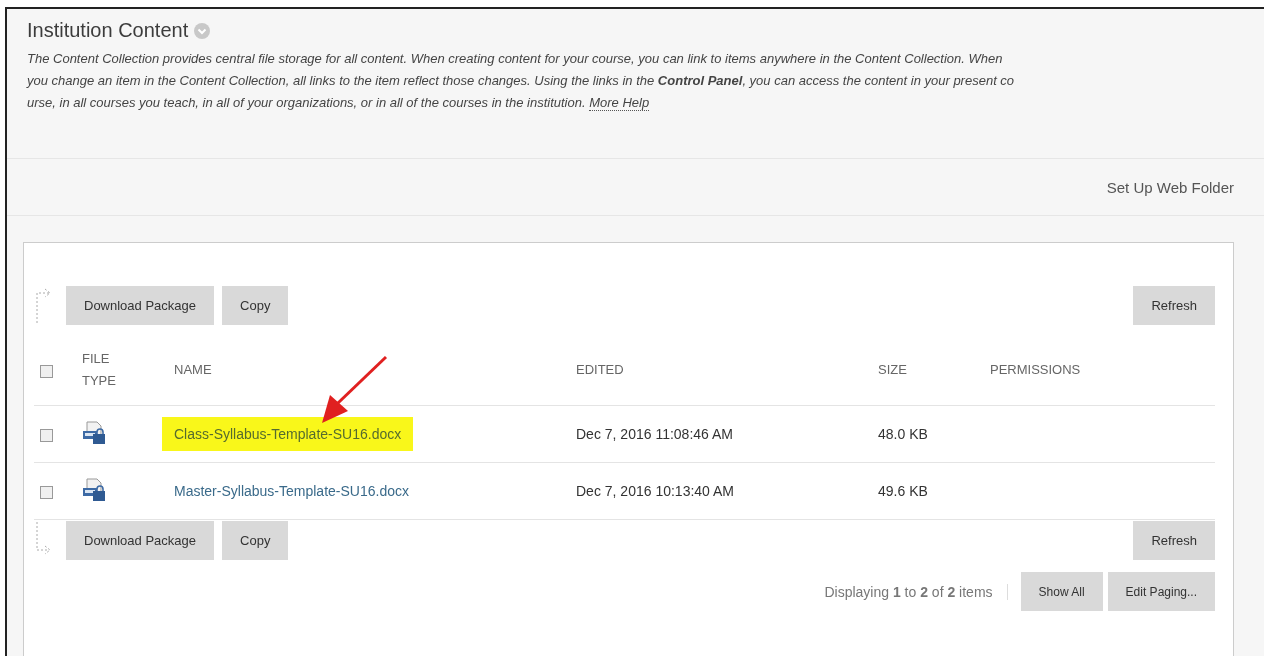 This screenshot has height=656, width=1264. What do you see at coordinates (193, 369) in the screenshot?
I see `column-header: NAME` at bounding box center [193, 369].